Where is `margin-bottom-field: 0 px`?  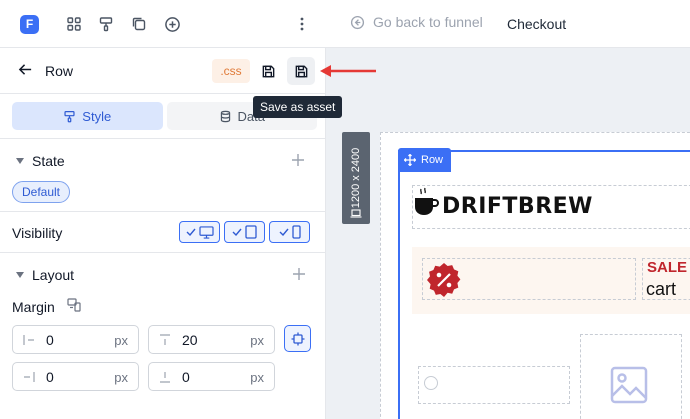 margin-bottom-field: 0 px is located at coordinates (211, 376).